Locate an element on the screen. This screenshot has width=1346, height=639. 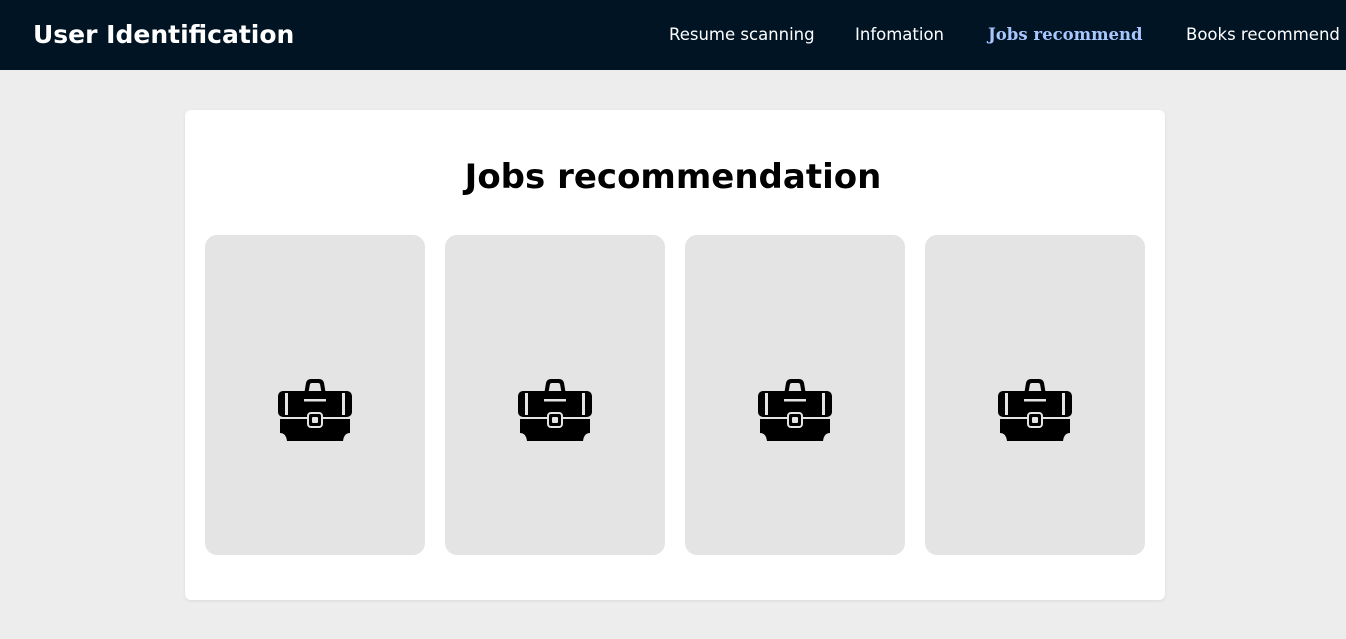
nav-resume-scanning: Resume scanning is located at coordinates (742, 35).